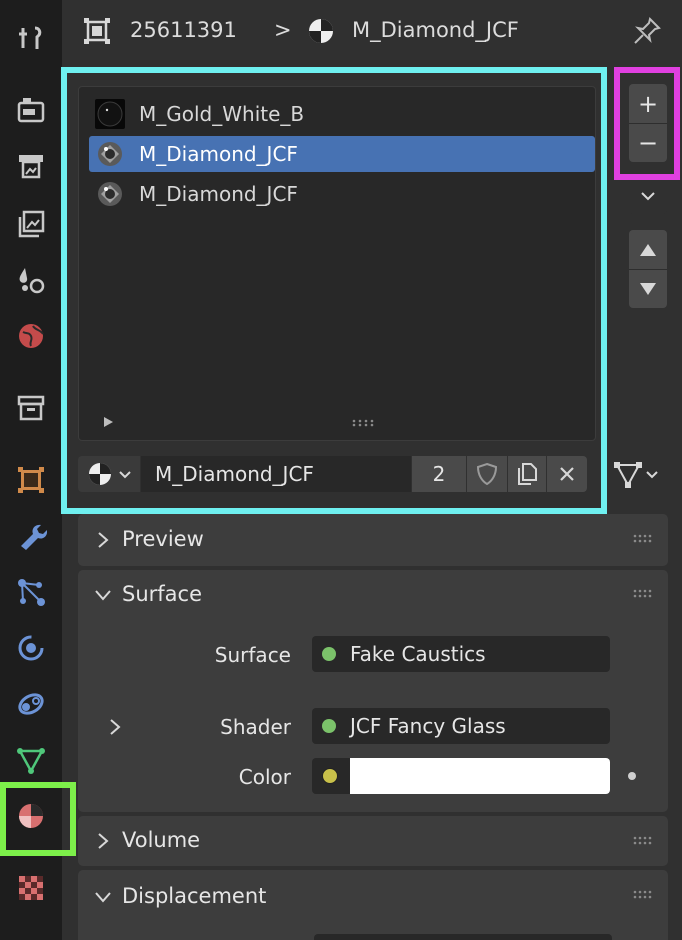 This screenshot has height=940, width=682. Describe the element at coordinates (373, 540) in the screenshot. I see `preview-panel-header: Preview` at that location.